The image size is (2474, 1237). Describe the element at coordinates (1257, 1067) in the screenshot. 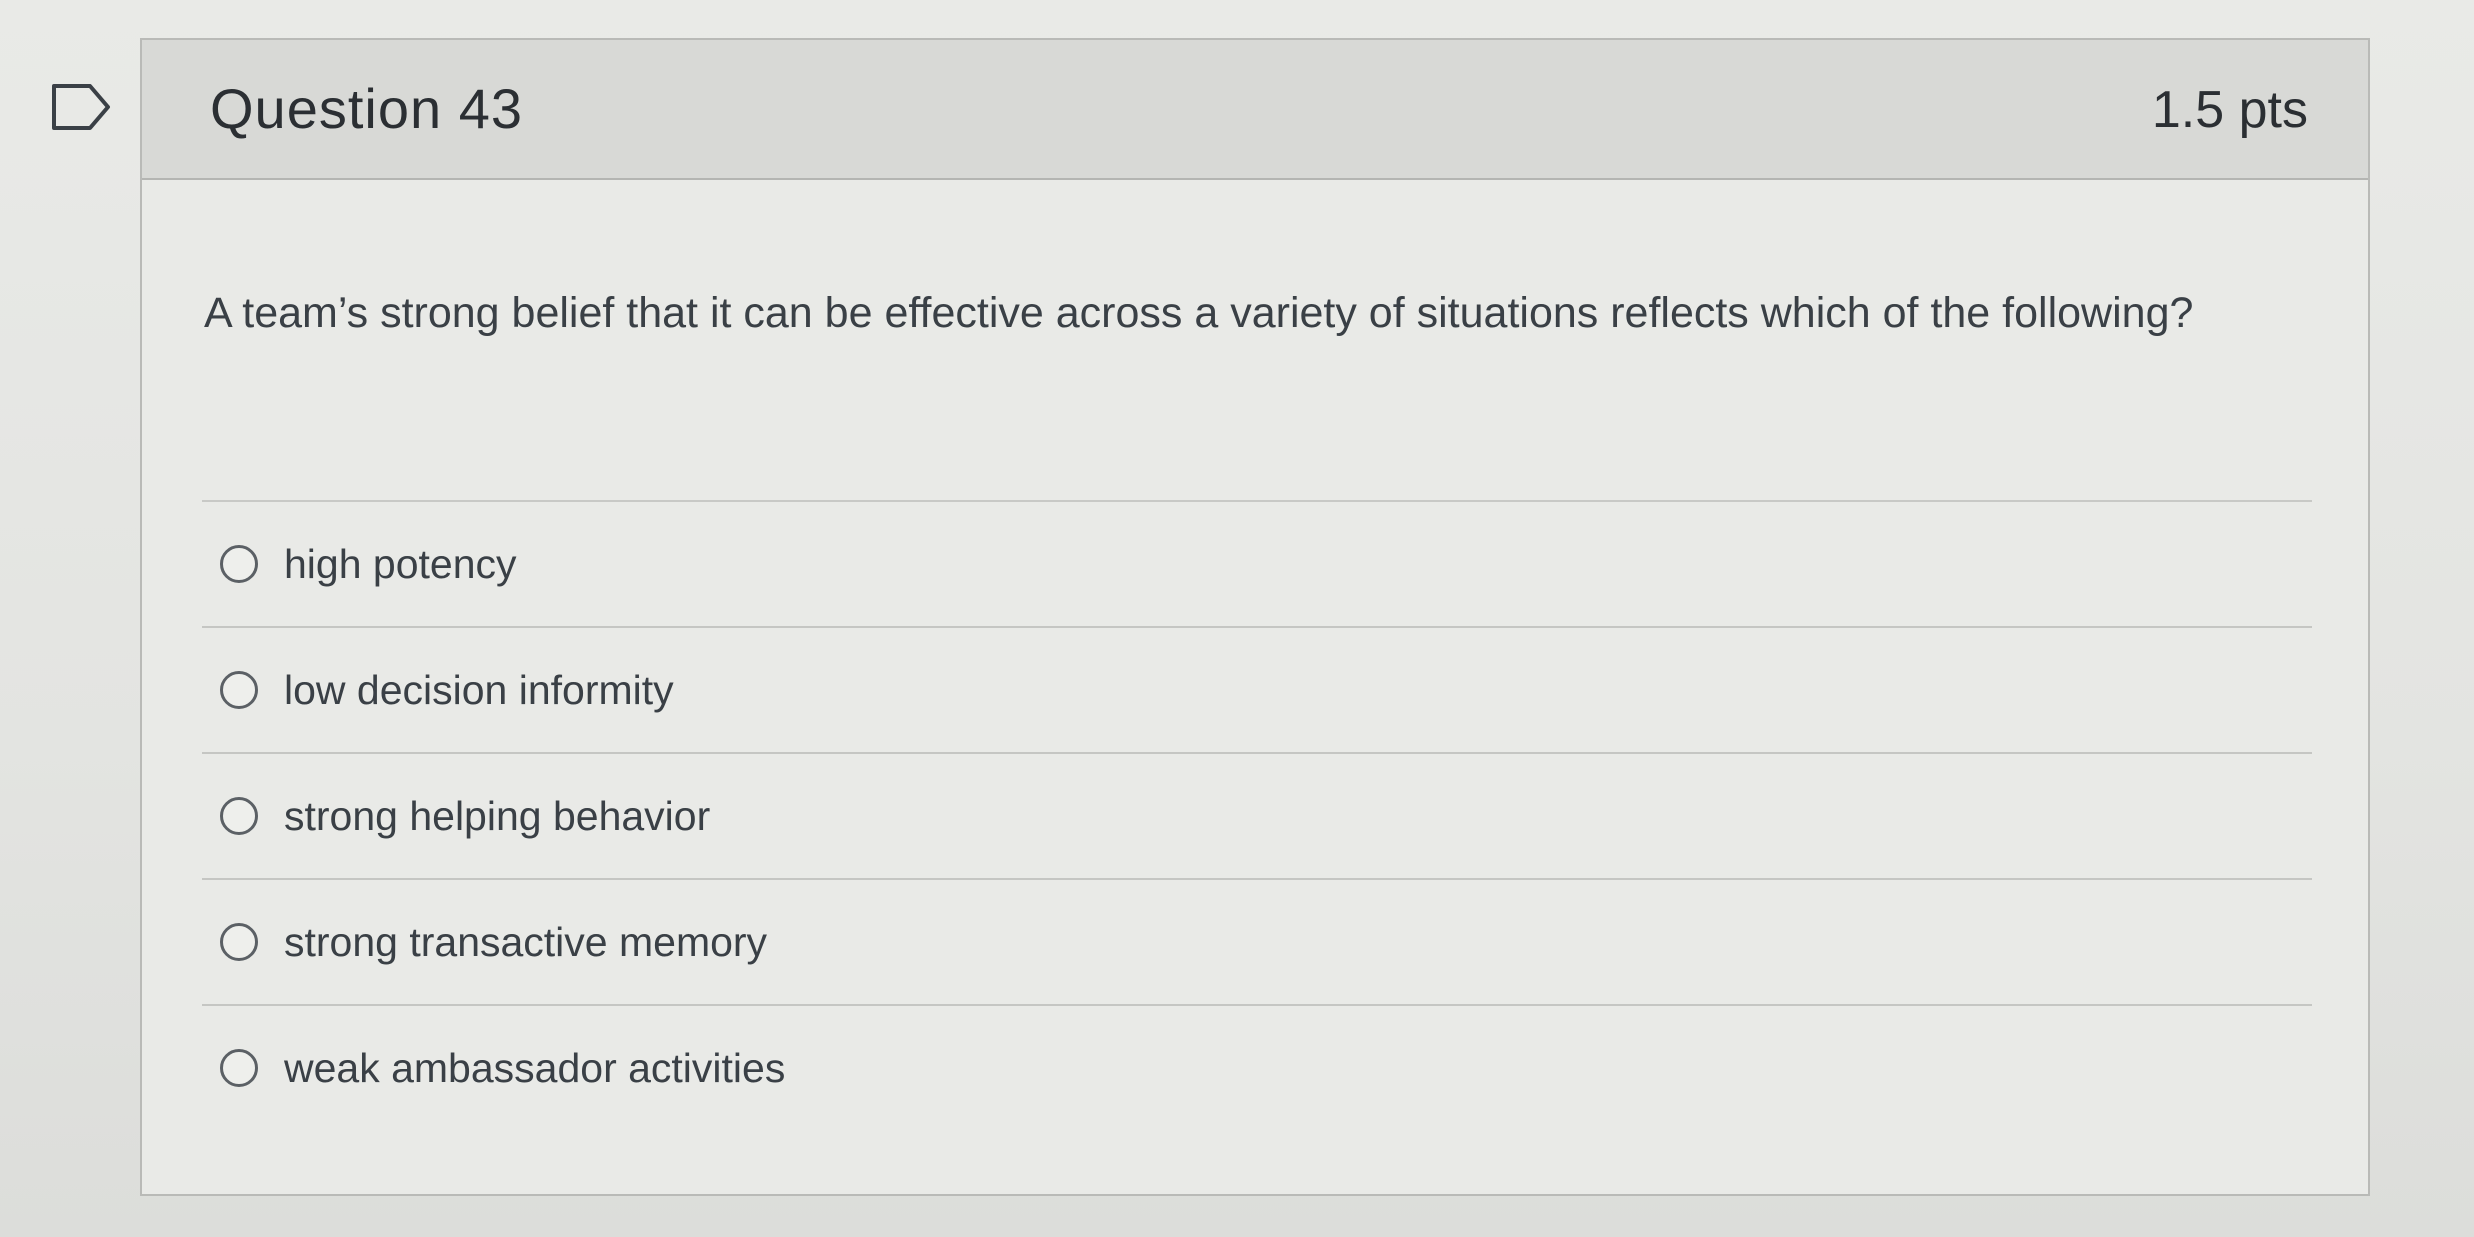

I see `answer-option-weak-ambassador-activities: weak ambassador activities` at that location.